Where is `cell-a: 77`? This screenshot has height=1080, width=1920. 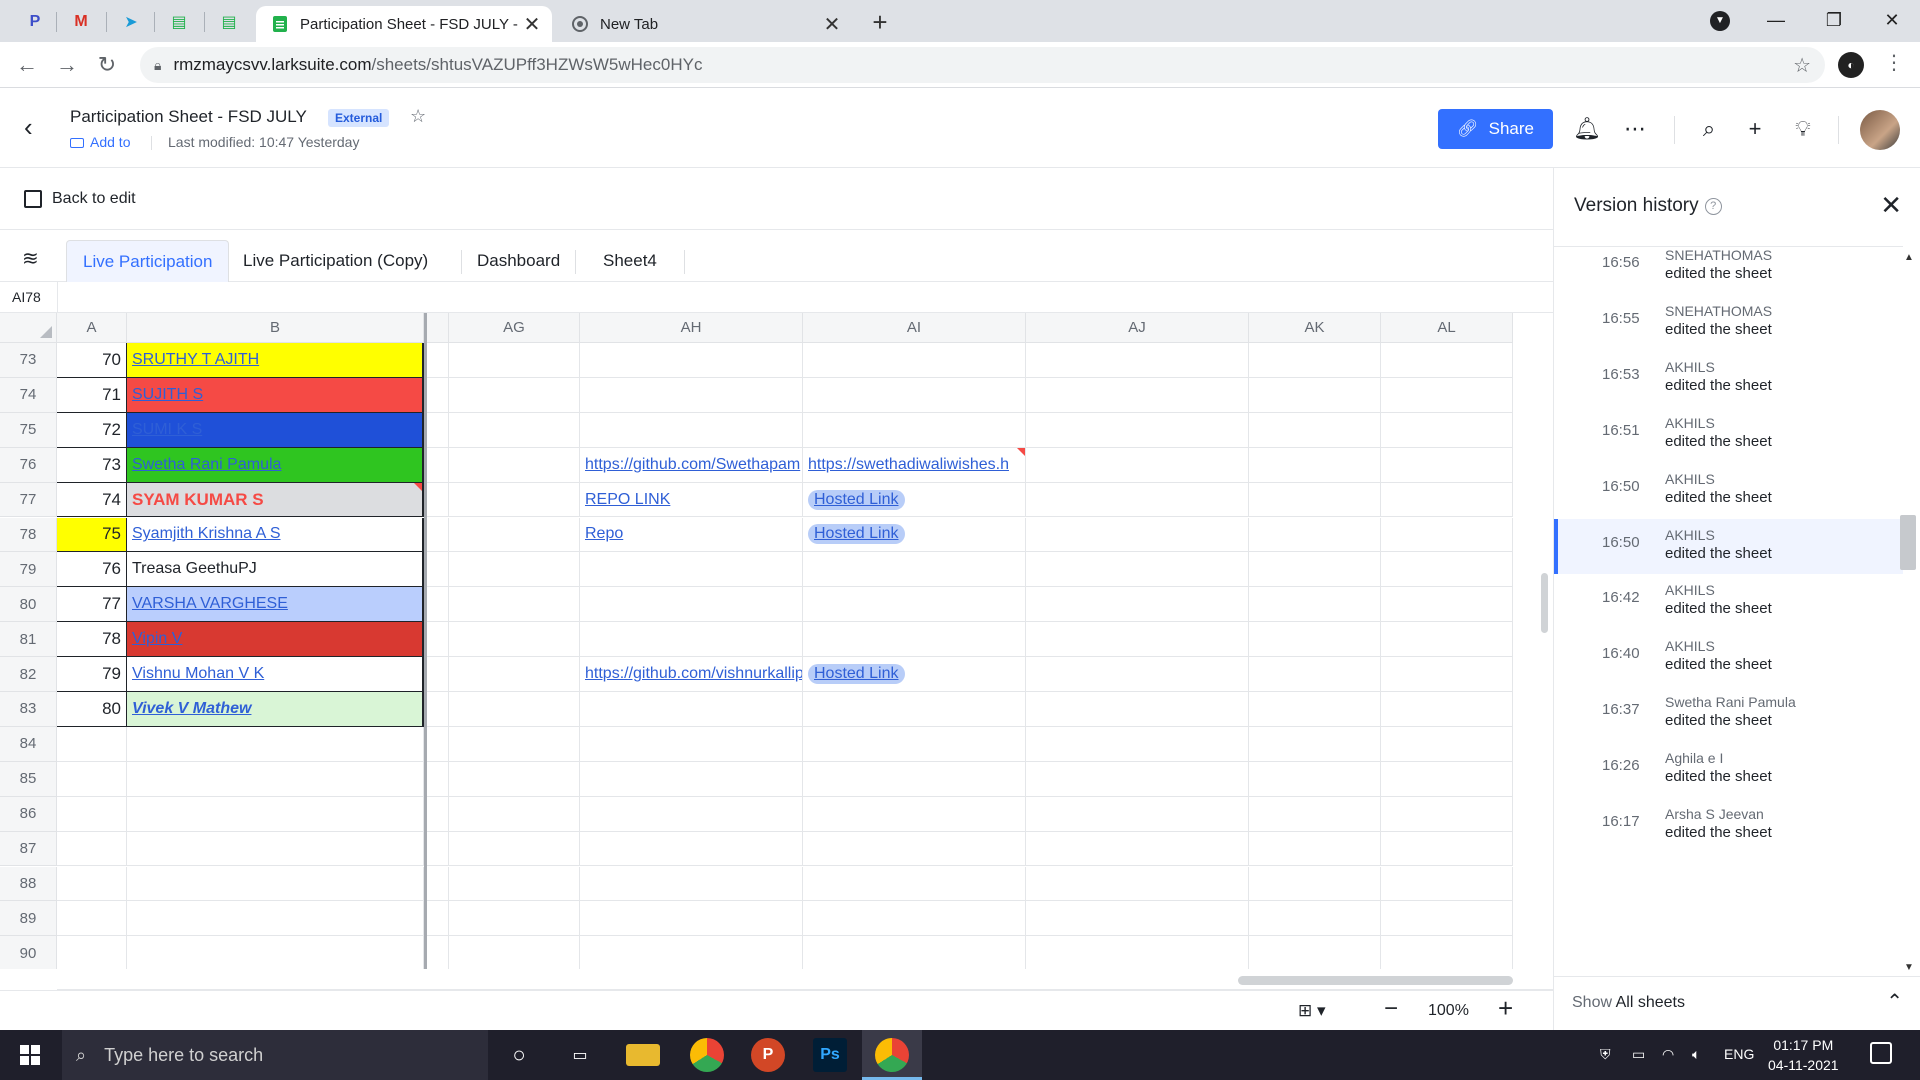 cell-a: 77 is located at coordinates (92, 605).